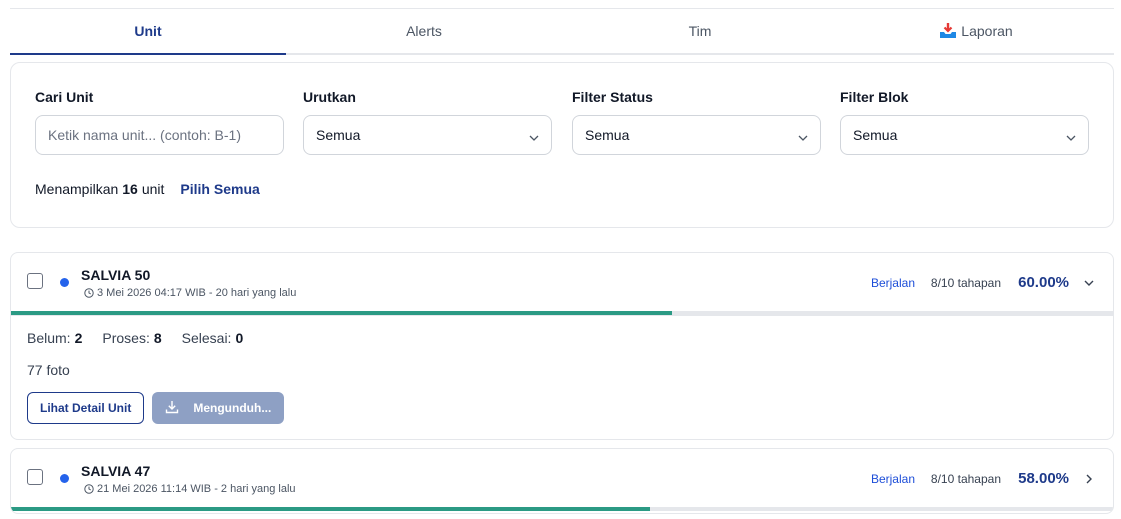 The width and height of the screenshot is (1121, 519). Describe the element at coordinates (196, 489) in the screenshot. I see `unit-date-text: 21 Mei 2026 11:14 WIB - 2 hari yang lalu` at that location.